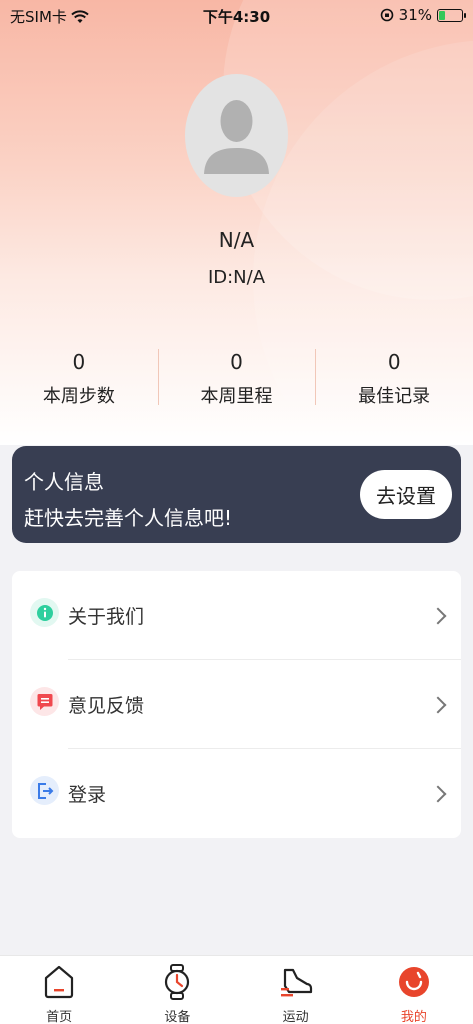 The image size is (473, 1024). What do you see at coordinates (106, 617) in the screenshot?
I see `menu-item-label: 关于我们` at bounding box center [106, 617].